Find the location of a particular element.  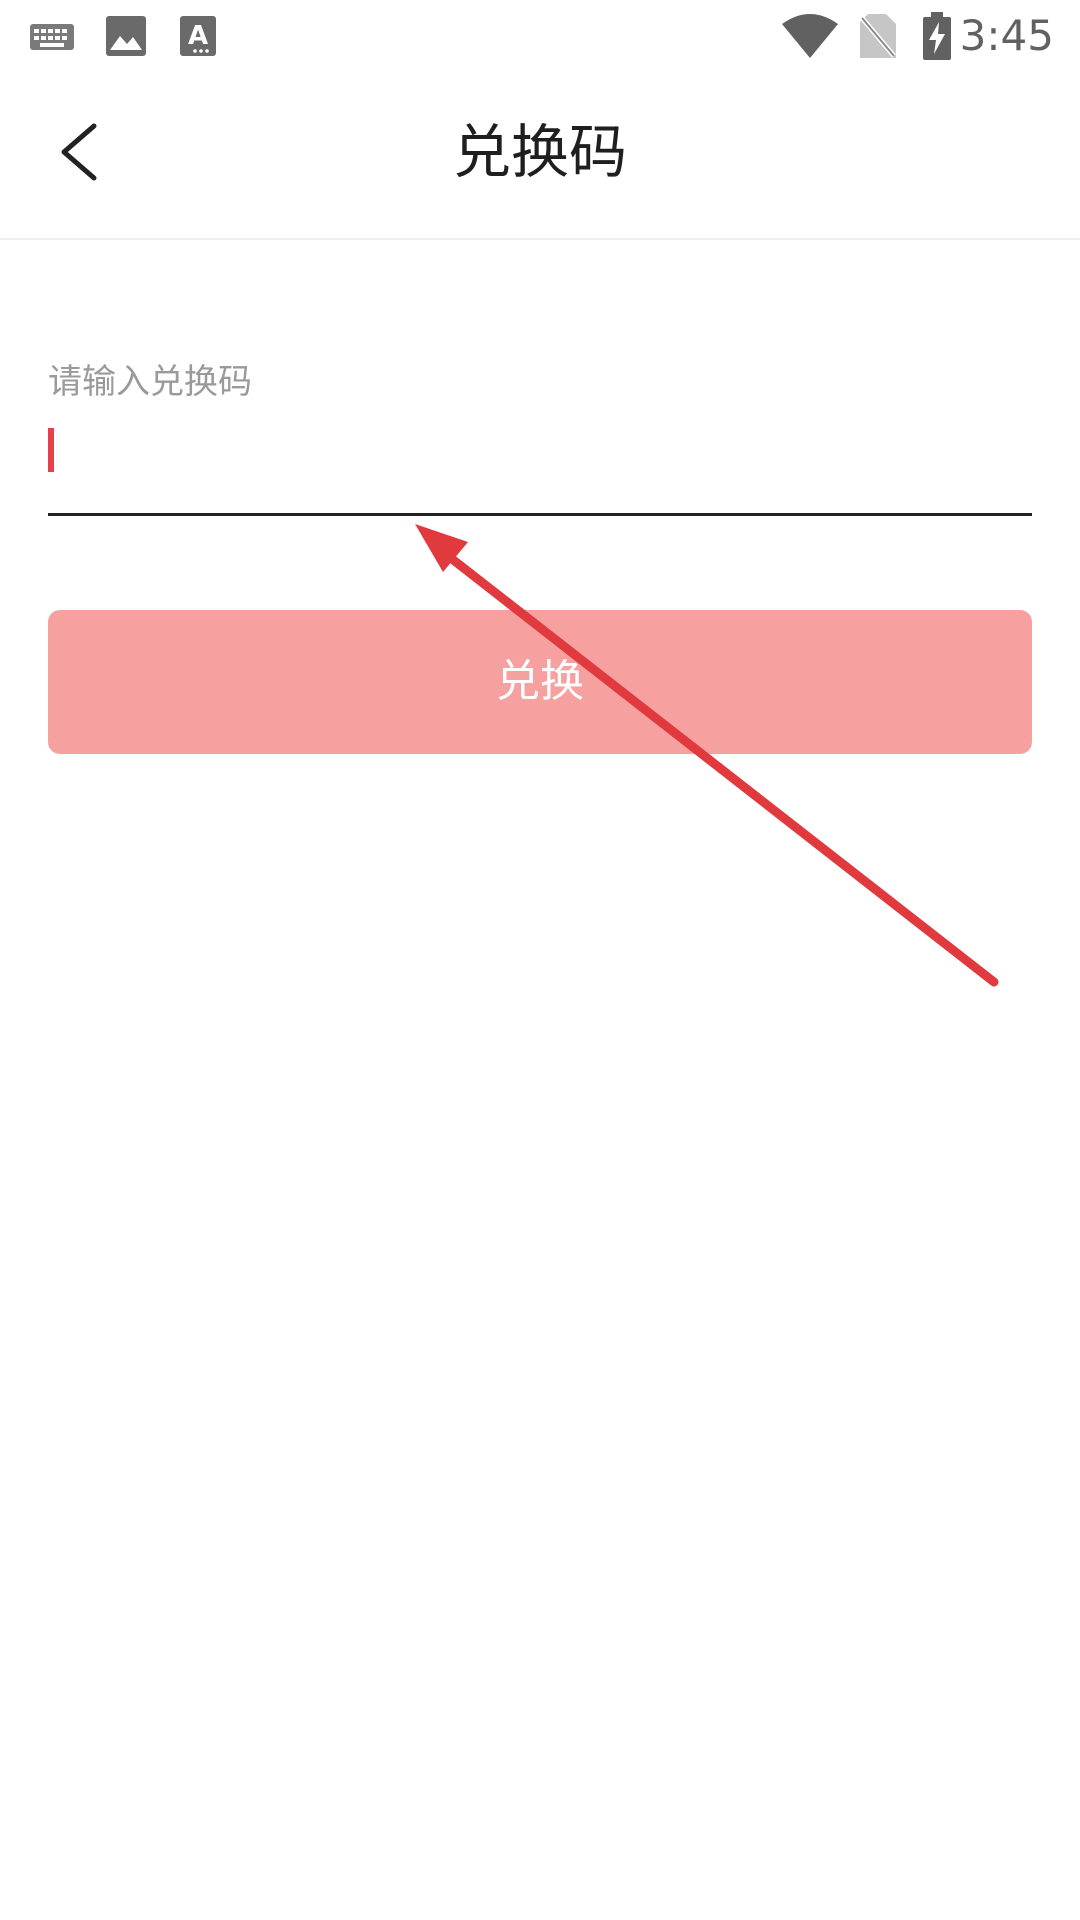

code-input-label: 请输入兑换码 is located at coordinates (150, 382).